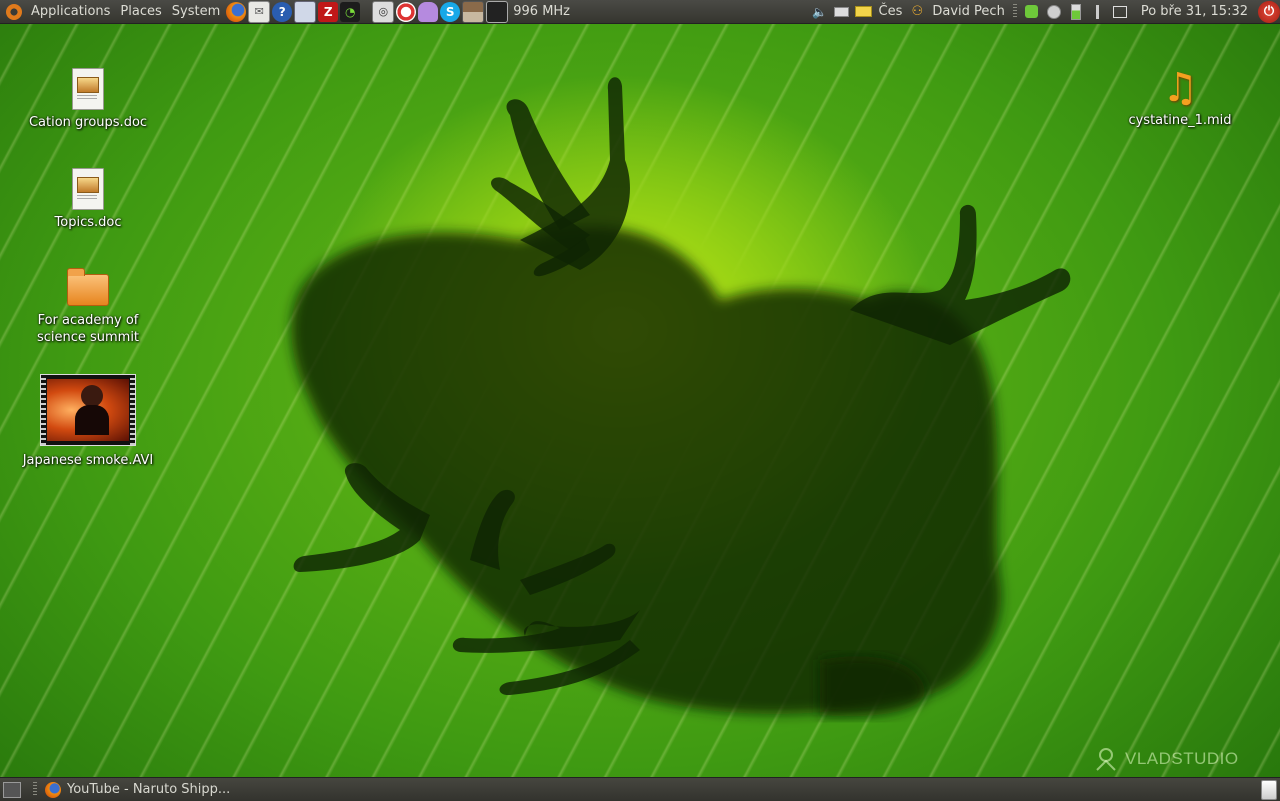  Describe the element at coordinates (328, 11) in the screenshot. I see `filezilla-icon: Z` at that location.